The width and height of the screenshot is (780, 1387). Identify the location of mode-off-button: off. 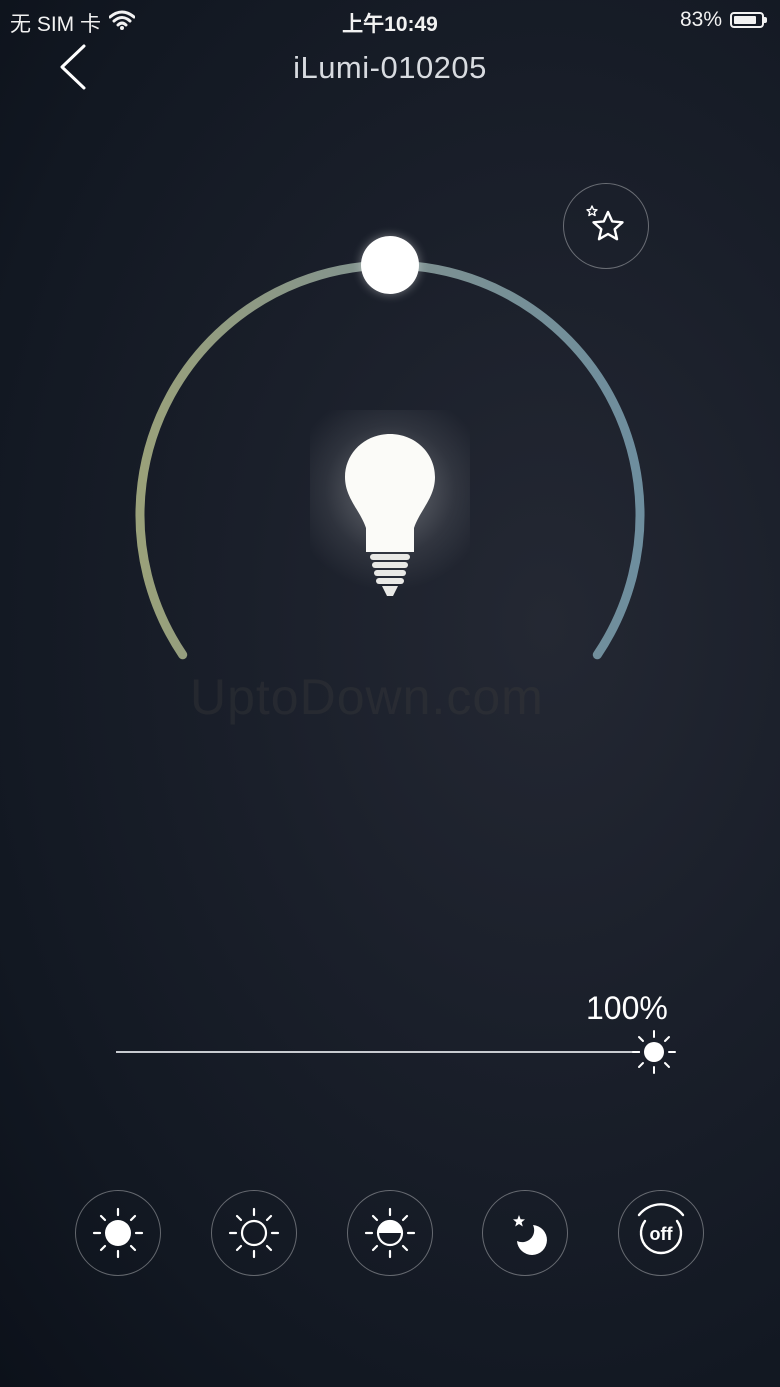
(661, 1233).